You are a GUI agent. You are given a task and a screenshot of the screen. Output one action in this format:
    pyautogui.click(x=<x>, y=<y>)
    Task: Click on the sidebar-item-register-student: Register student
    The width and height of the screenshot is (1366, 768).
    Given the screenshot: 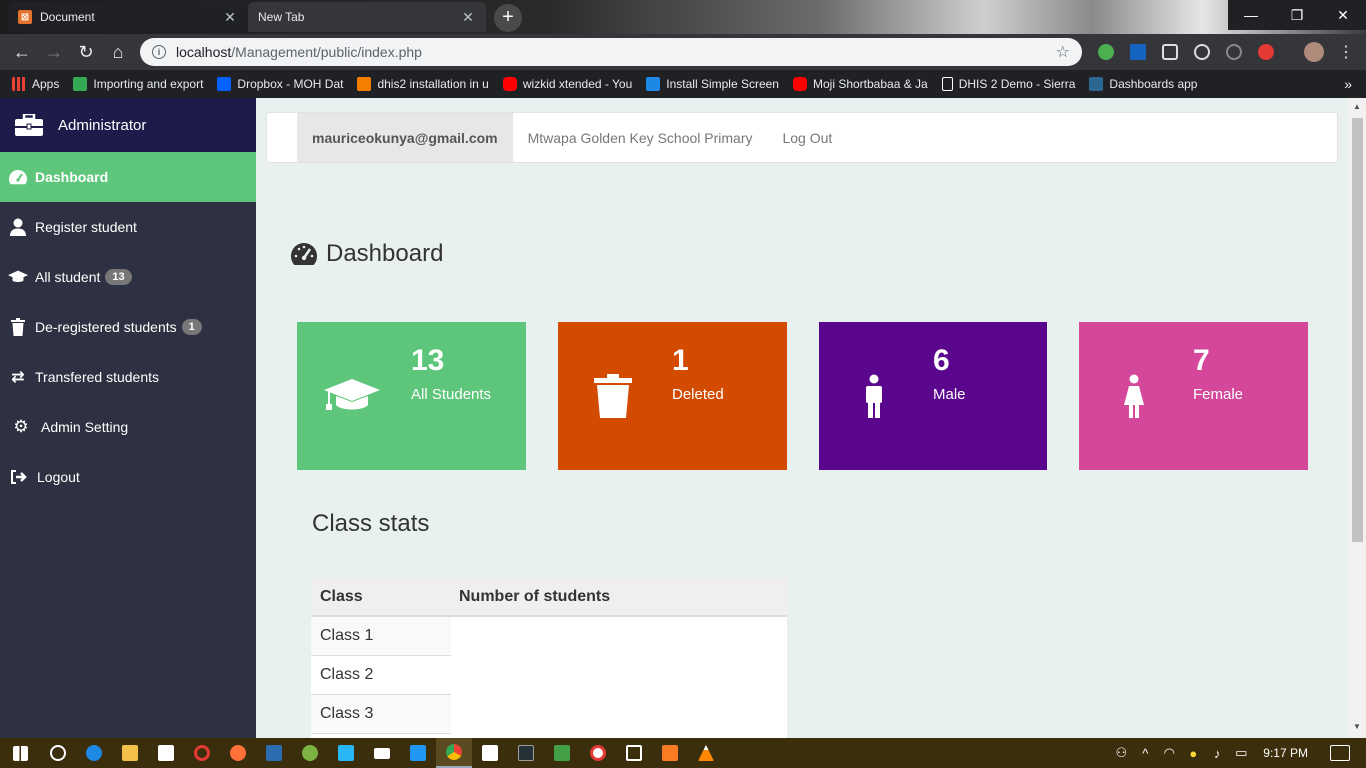 What is the action you would take?
    pyautogui.click(x=128, y=227)
    